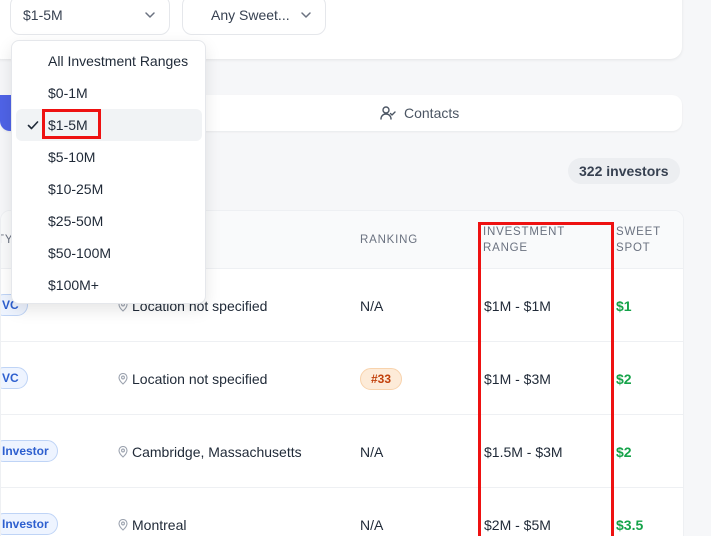  I want to click on user-check-icon, so click(388, 113).